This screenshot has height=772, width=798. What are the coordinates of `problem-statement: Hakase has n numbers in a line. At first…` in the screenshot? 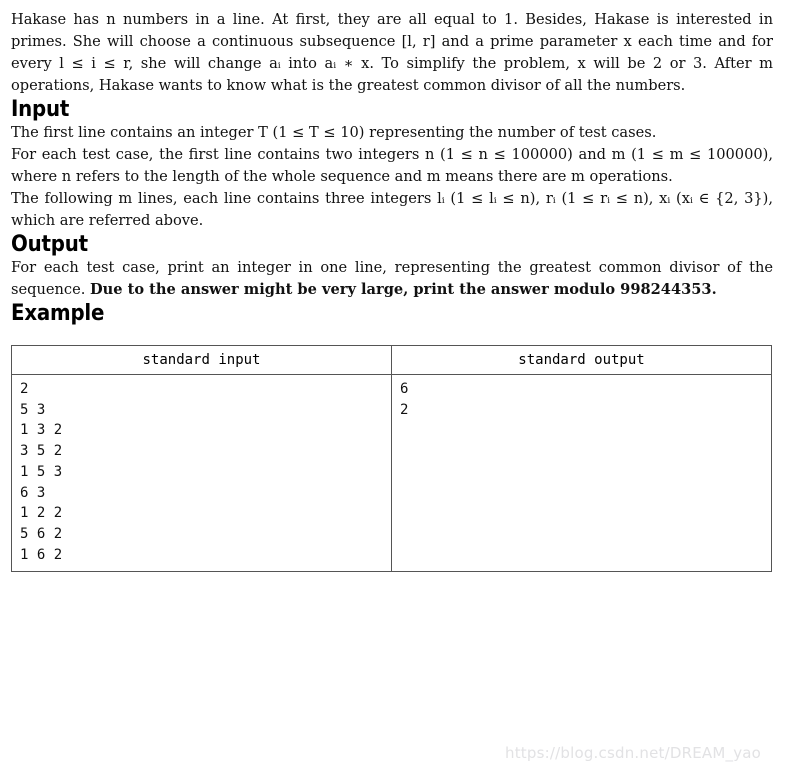 It's located at (392, 52).